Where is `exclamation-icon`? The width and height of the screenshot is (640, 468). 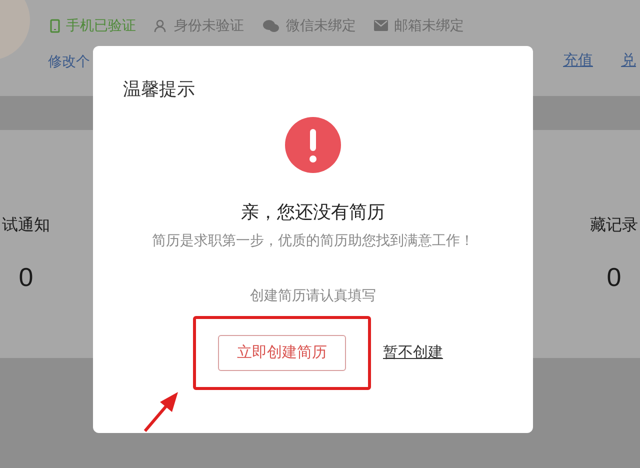
exclamation-icon is located at coordinates (313, 145).